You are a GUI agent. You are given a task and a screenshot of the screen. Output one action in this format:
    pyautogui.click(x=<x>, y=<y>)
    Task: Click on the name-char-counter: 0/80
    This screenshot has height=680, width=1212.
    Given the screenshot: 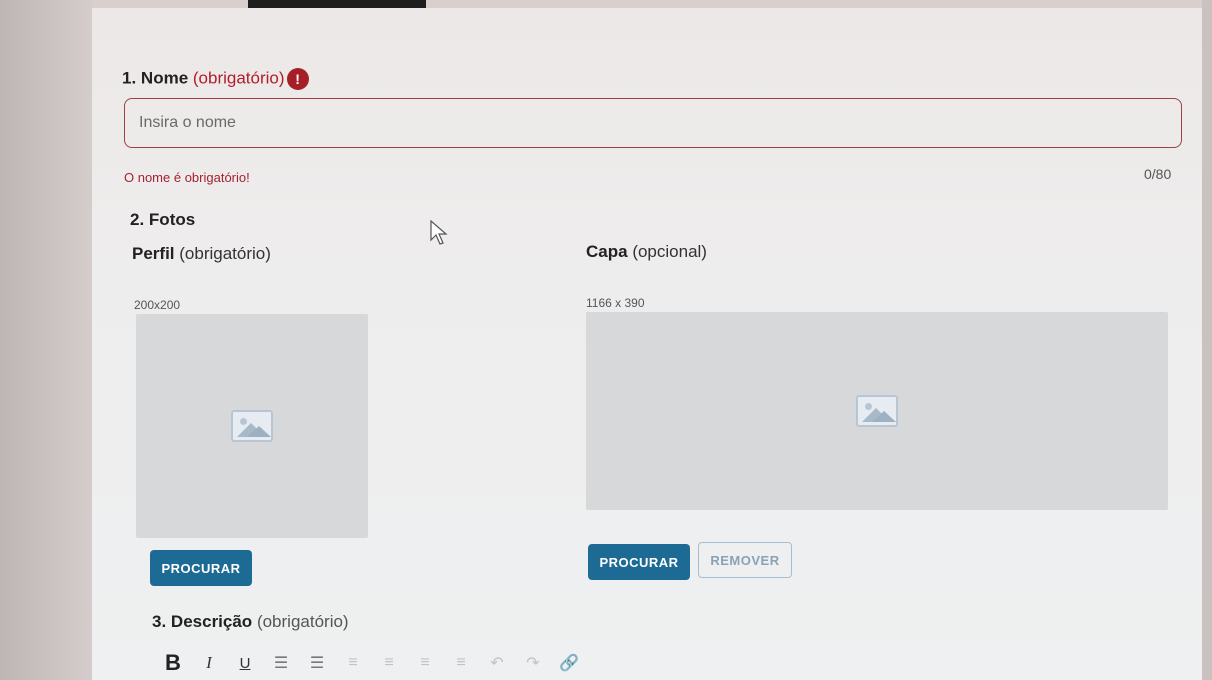 What is the action you would take?
    pyautogui.click(x=1158, y=174)
    